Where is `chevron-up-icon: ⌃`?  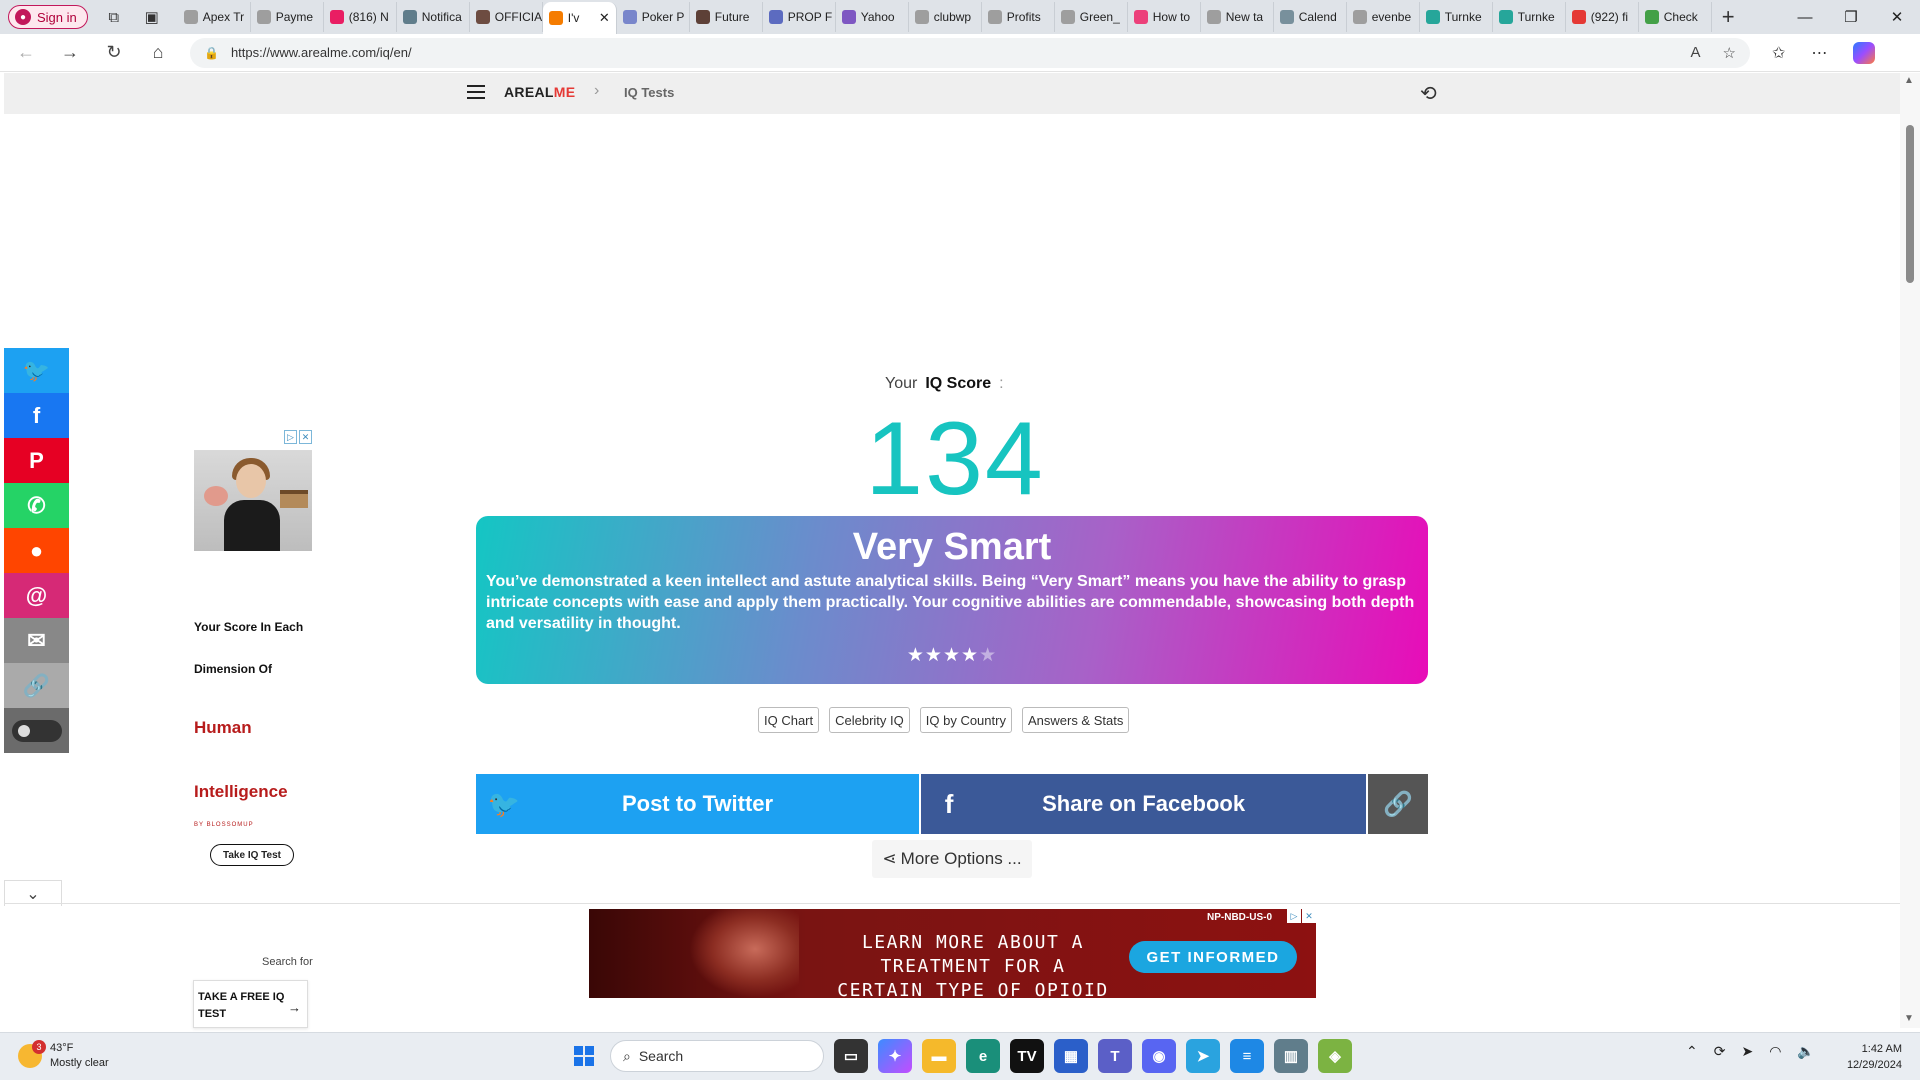 chevron-up-icon: ⌃ is located at coordinates (1692, 1051).